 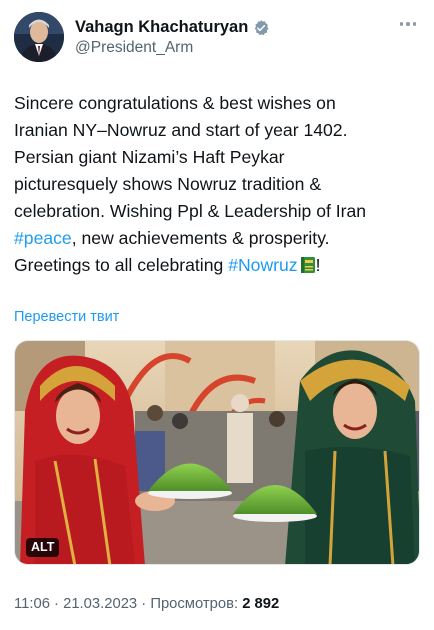 I want to click on avatar, so click(x=39, y=37).